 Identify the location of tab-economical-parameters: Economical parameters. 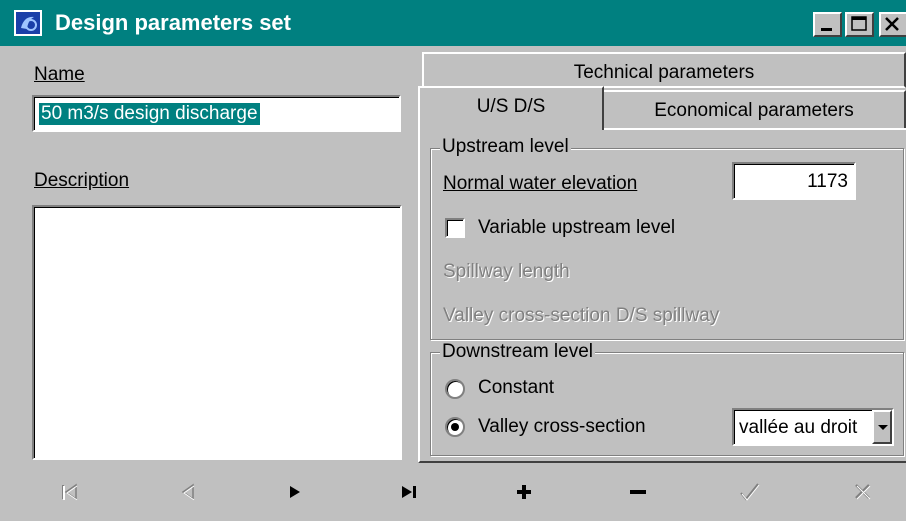
(755, 109).